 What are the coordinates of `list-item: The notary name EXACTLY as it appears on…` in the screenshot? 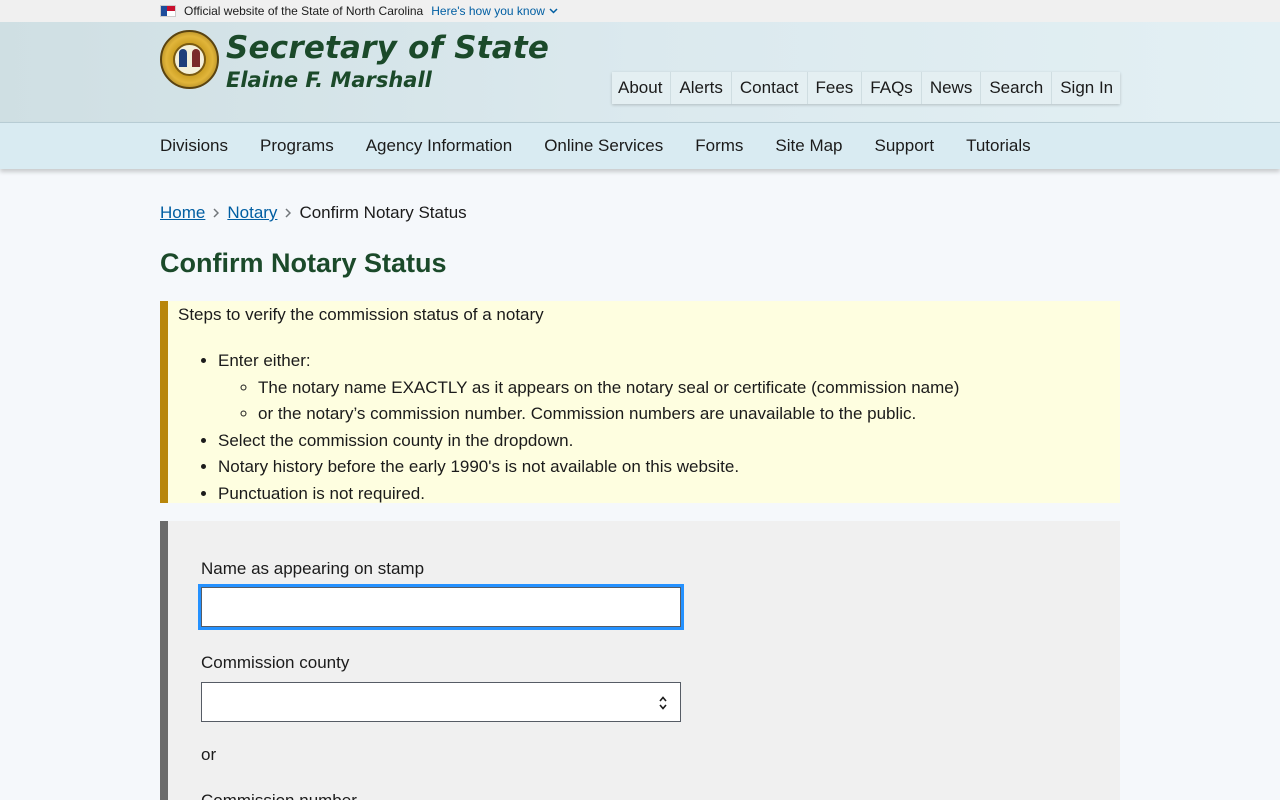 It's located at (684, 388).